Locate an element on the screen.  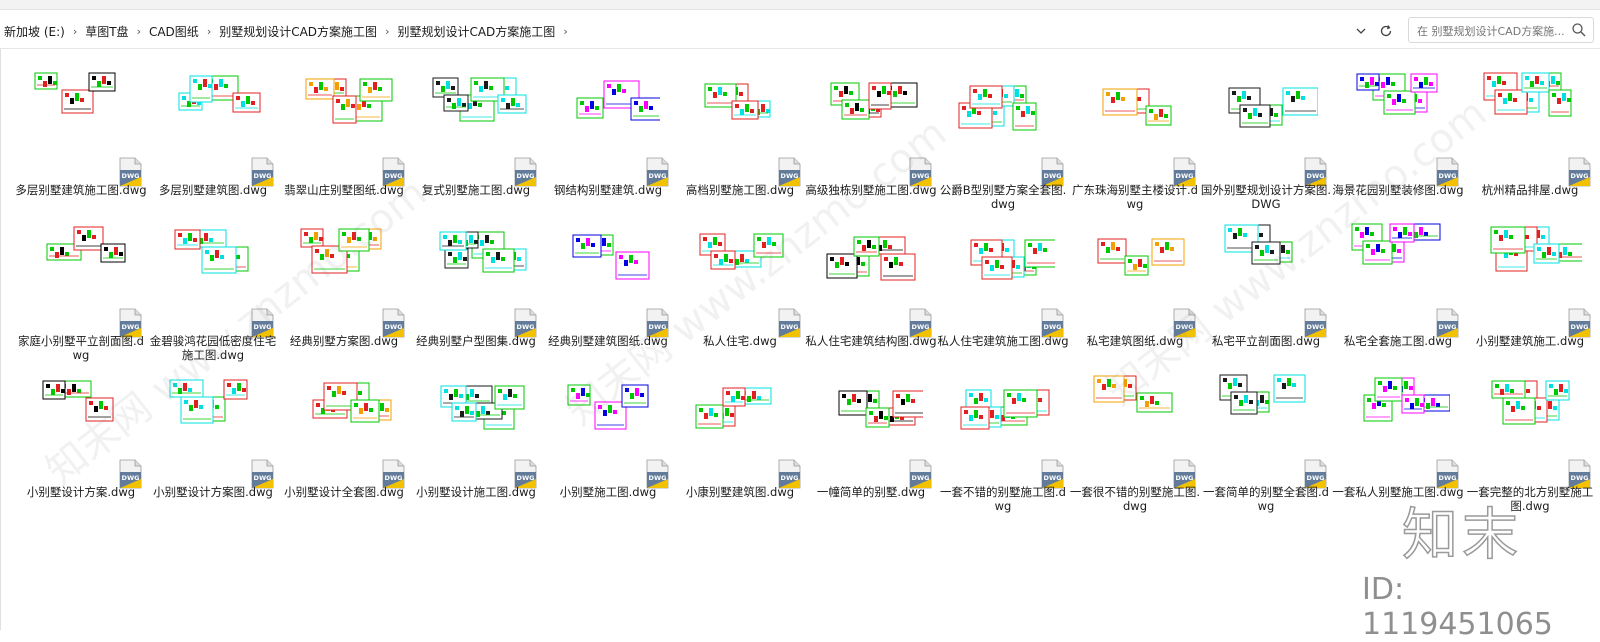
file-item: DWG 复式别墅施工图.dwg is located at coordinates (476, 134).